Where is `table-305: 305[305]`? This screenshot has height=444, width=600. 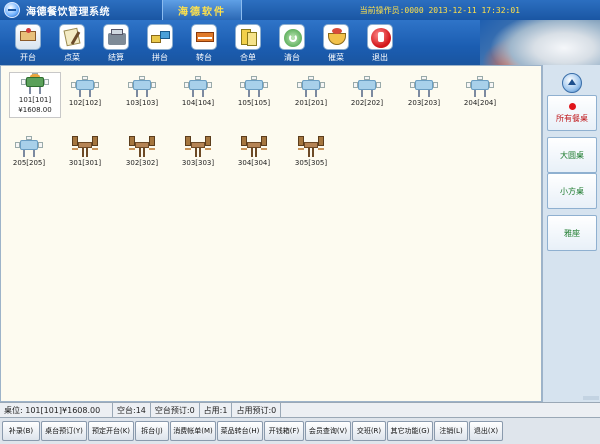
table-305: 305[305] is located at coordinates (311, 151).